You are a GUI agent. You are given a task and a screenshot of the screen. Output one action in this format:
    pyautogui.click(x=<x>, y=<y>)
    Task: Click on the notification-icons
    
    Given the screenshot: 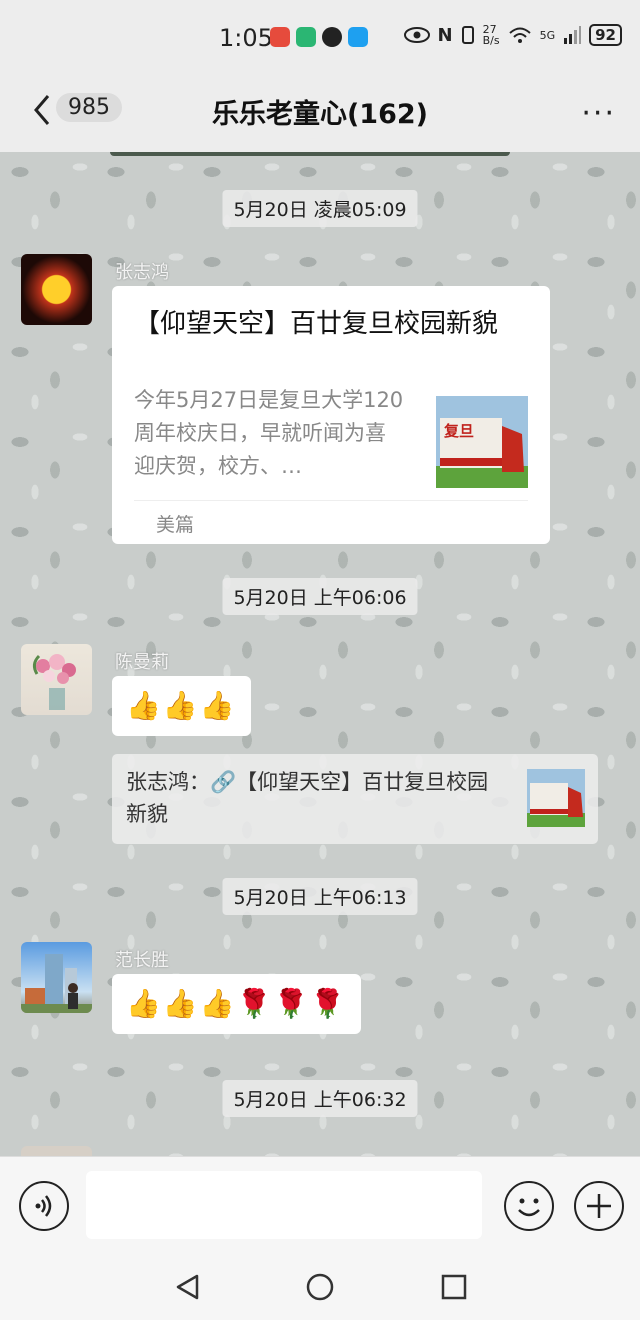 What is the action you would take?
    pyautogui.click(x=319, y=37)
    